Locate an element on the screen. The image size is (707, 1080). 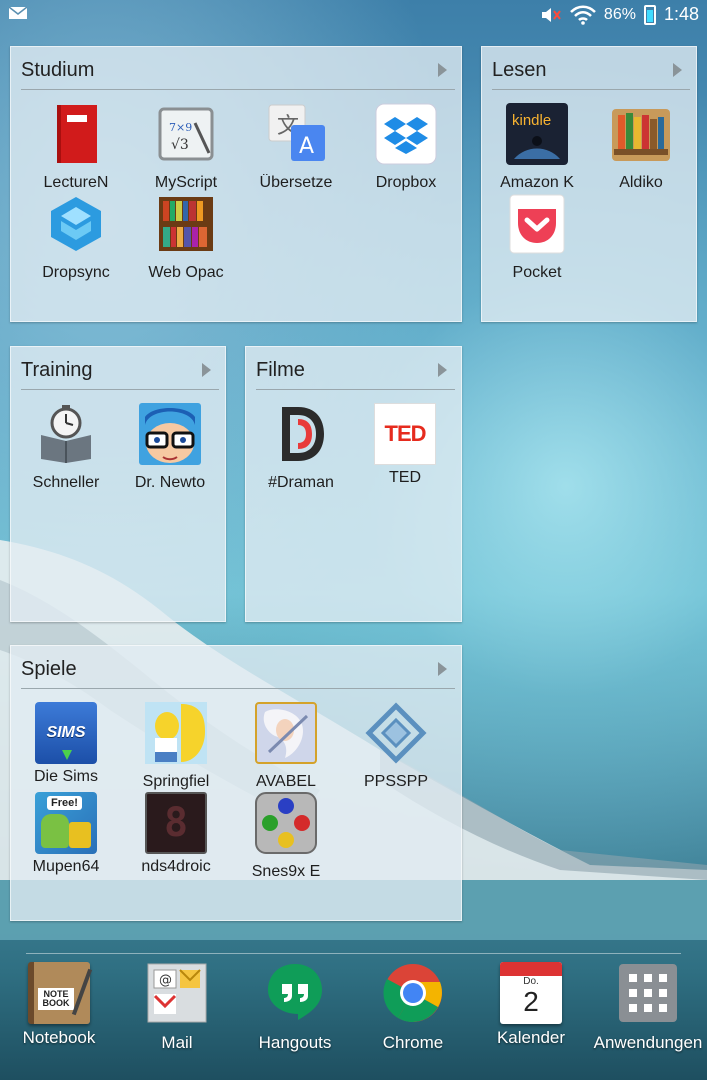
chrome-icon is located at coordinates (412, 993).